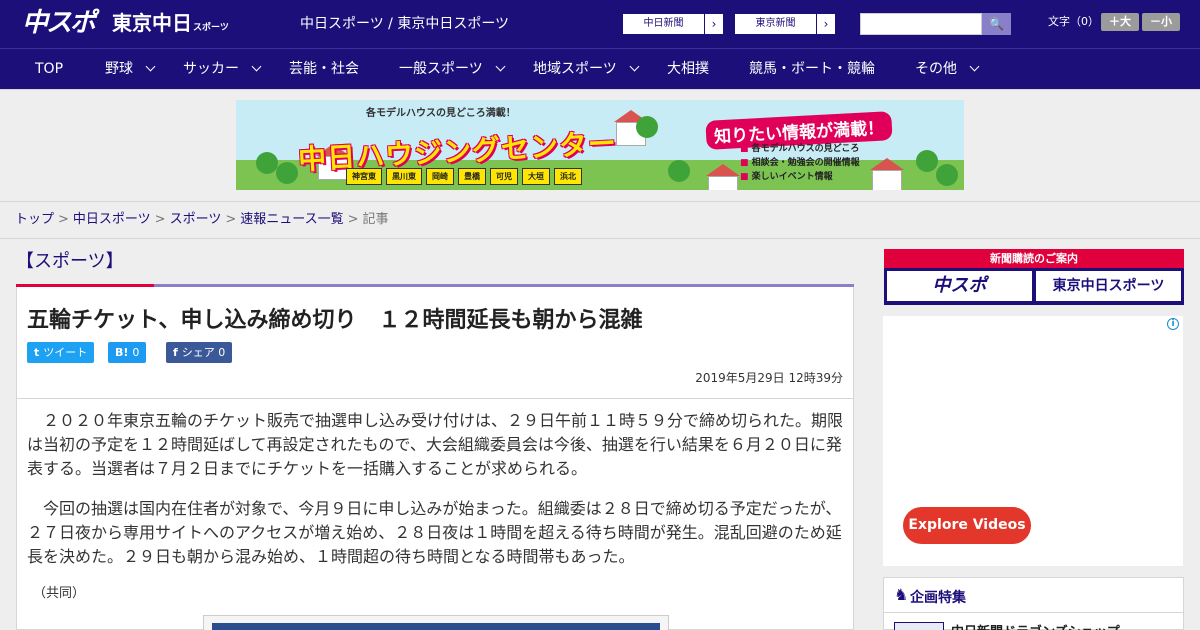 The width and height of the screenshot is (1200, 630). Describe the element at coordinates (1161, 22) in the screenshot. I see `font-smaller-button: －小` at that location.